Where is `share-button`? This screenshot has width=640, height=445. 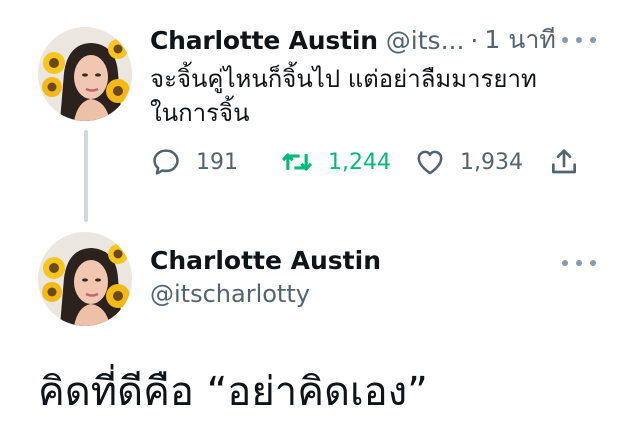 share-button is located at coordinates (564, 162).